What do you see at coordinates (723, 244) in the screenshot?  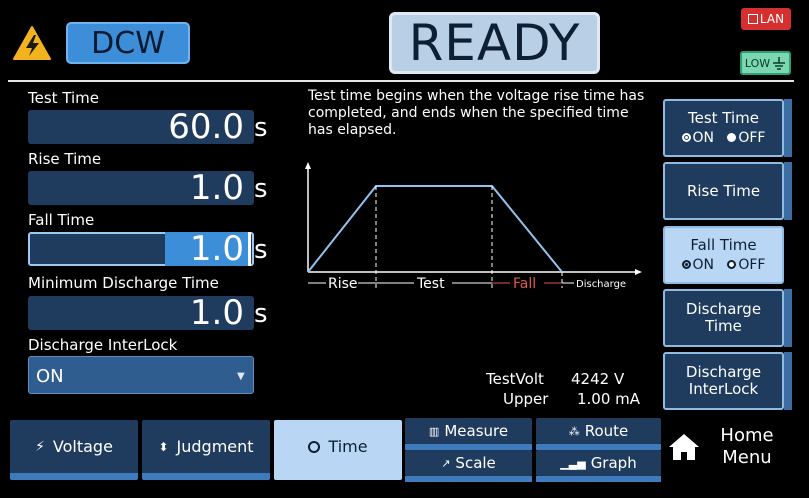 I see `fall-time-button-label: Fall Time` at bounding box center [723, 244].